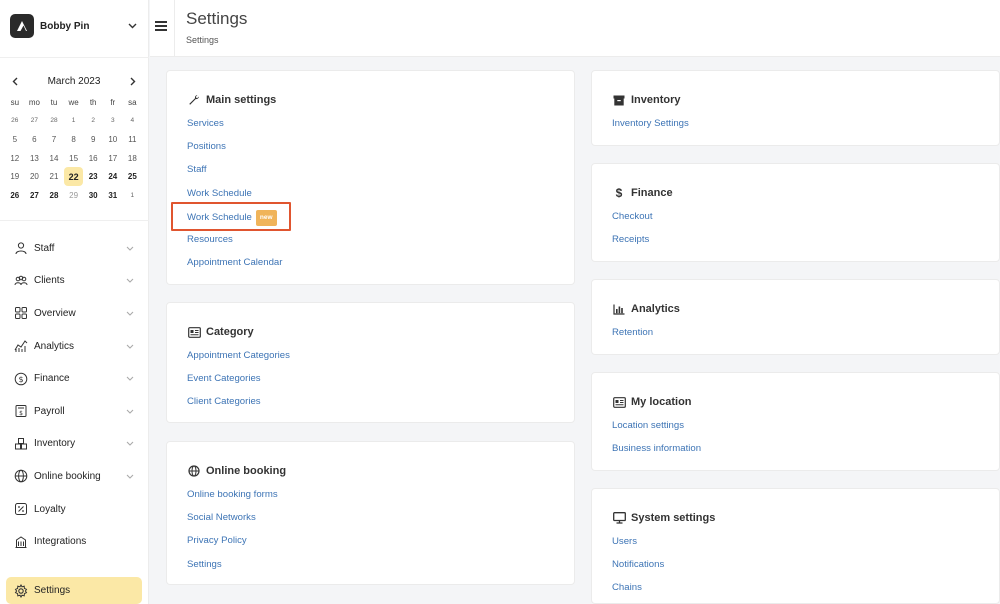  Describe the element at coordinates (638, 592) in the screenshot. I see `link-chains: Chains` at that location.